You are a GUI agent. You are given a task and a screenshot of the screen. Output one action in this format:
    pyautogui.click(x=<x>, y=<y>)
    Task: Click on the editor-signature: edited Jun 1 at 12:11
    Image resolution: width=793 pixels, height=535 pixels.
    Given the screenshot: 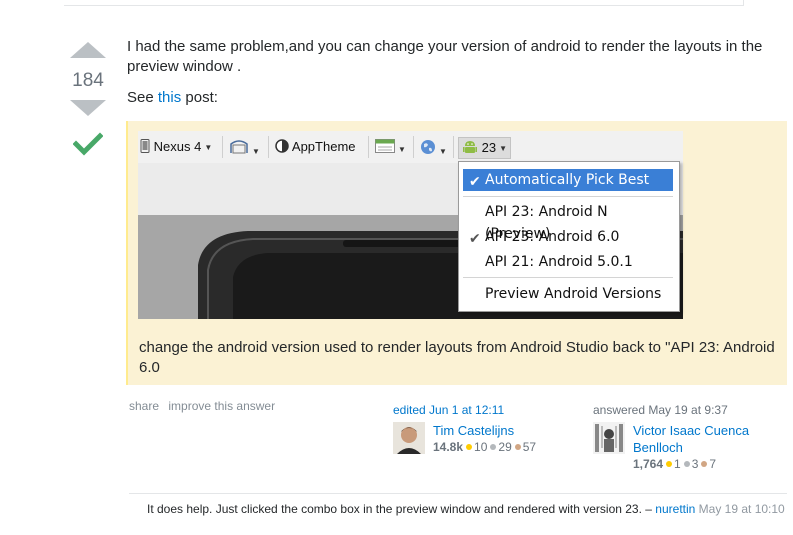 What is the action you would take?
    pyautogui.click(x=448, y=410)
    